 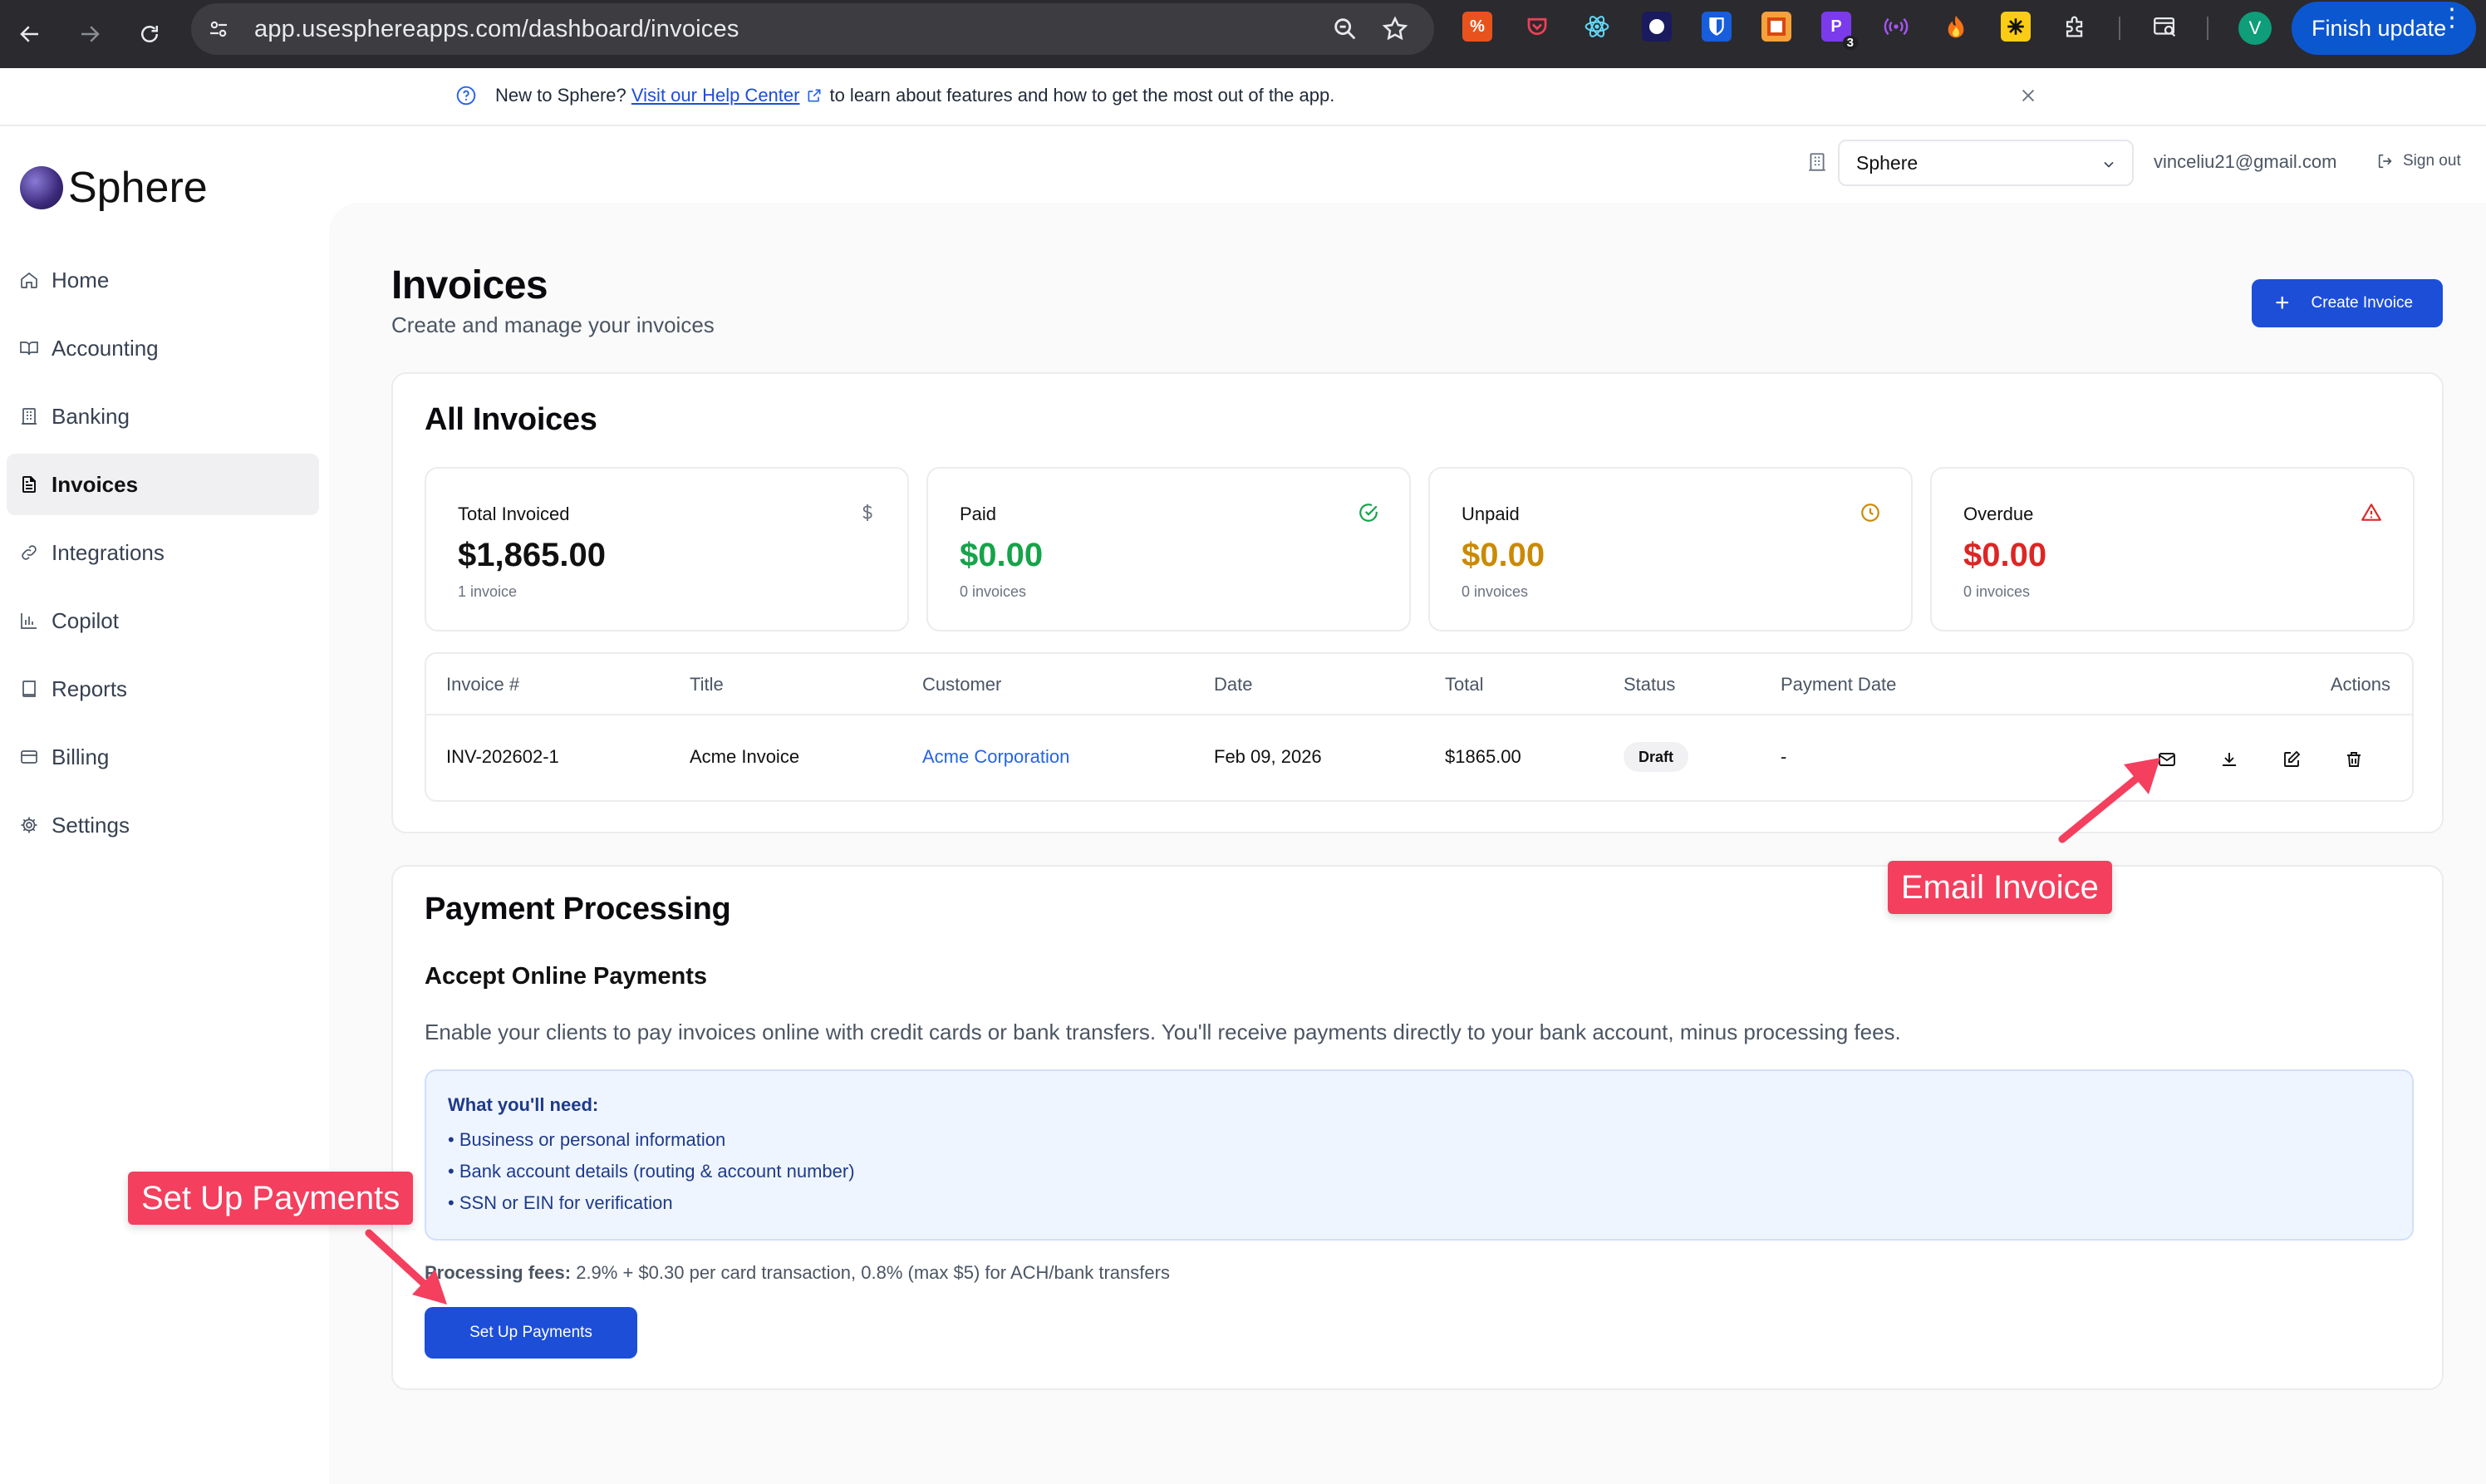 What do you see at coordinates (503, 756) in the screenshot?
I see `invoice-number: INV-202602-1` at bounding box center [503, 756].